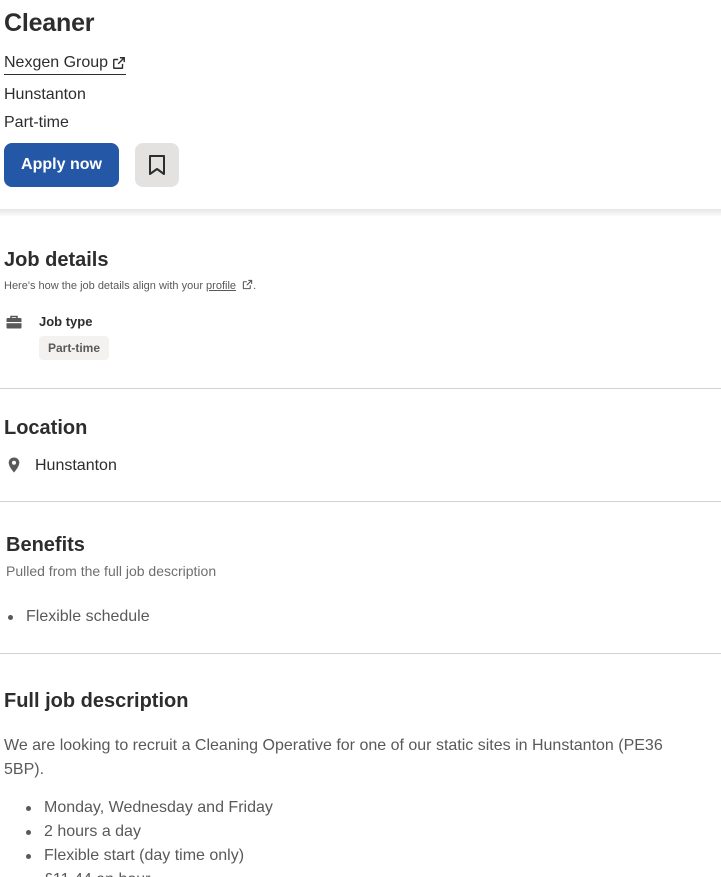  I want to click on job-type-tag: Part-time, so click(74, 348).